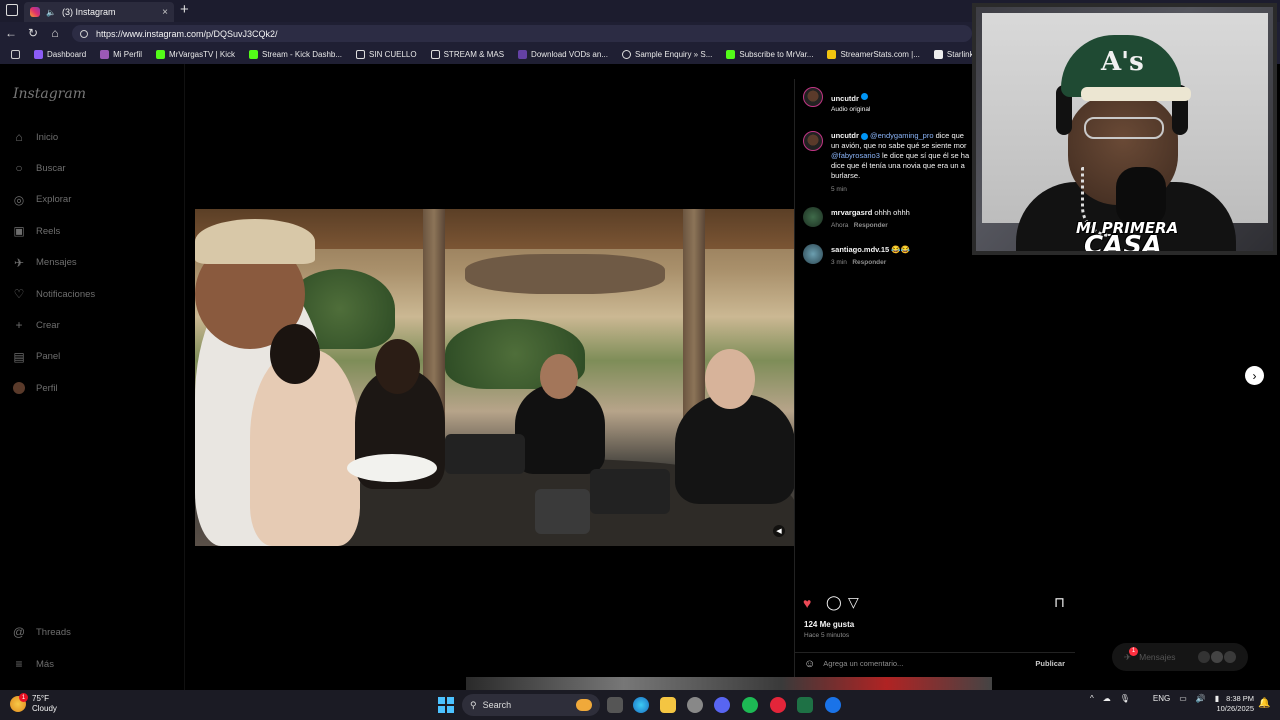 This screenshot has height=720, width=1280. Describe the element at coordinates (19, 325) in the screenshot. I see `plus-icon: +` at that location.